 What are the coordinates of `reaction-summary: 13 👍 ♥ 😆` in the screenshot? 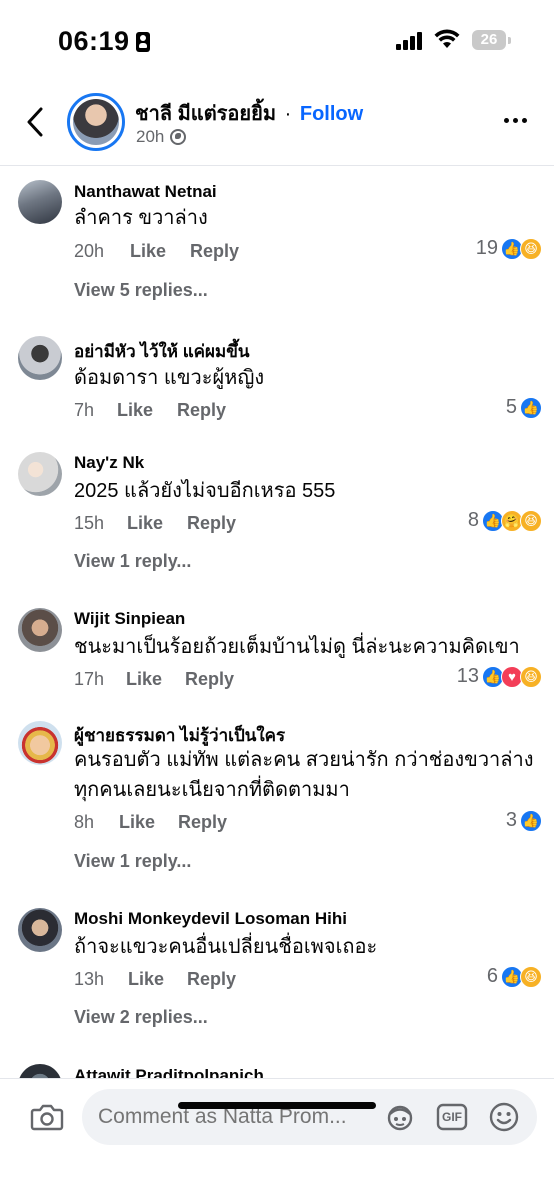 It's located at (499, 676).